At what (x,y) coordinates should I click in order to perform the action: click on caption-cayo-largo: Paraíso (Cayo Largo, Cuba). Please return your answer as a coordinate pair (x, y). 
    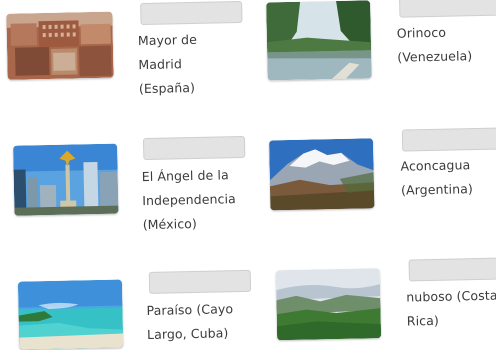
    Looking at the image, I should click on (190, 322).